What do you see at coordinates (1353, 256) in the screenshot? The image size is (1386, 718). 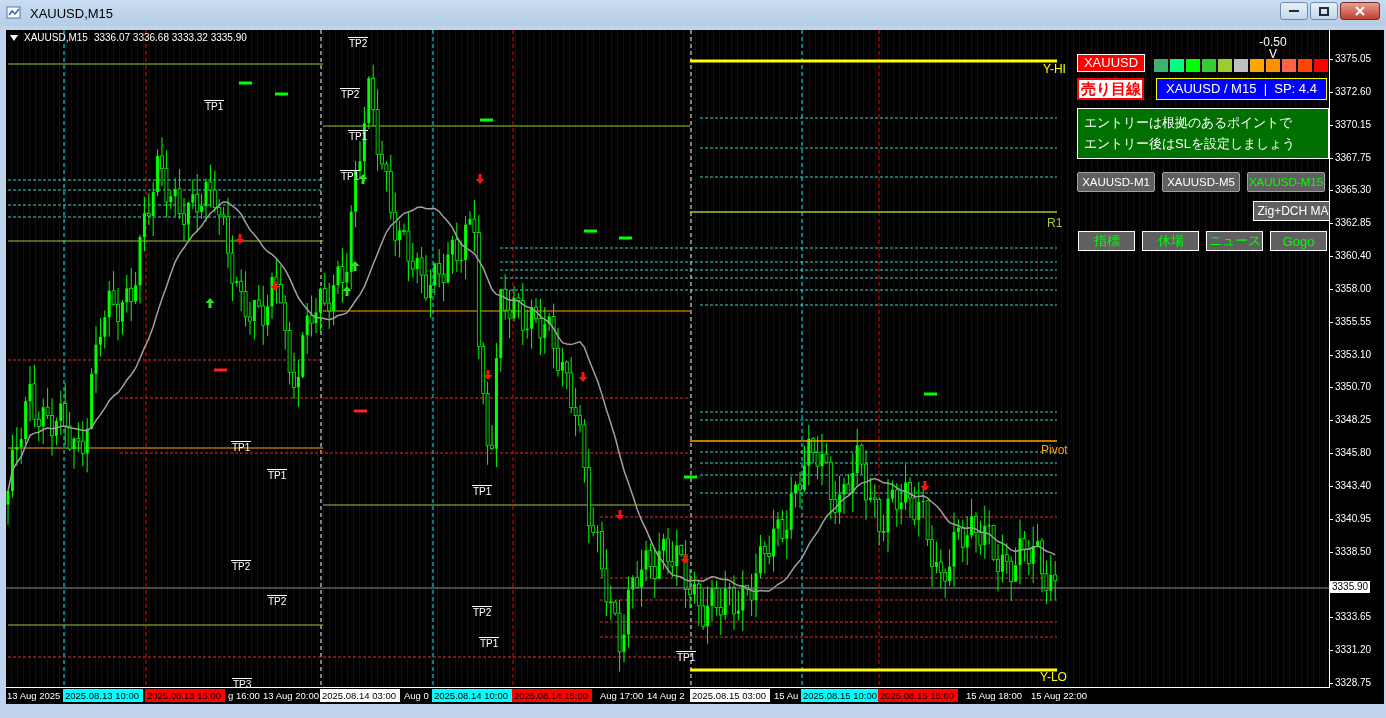 I see `price-label: 3360.40` at bounding box center [1353, 256].